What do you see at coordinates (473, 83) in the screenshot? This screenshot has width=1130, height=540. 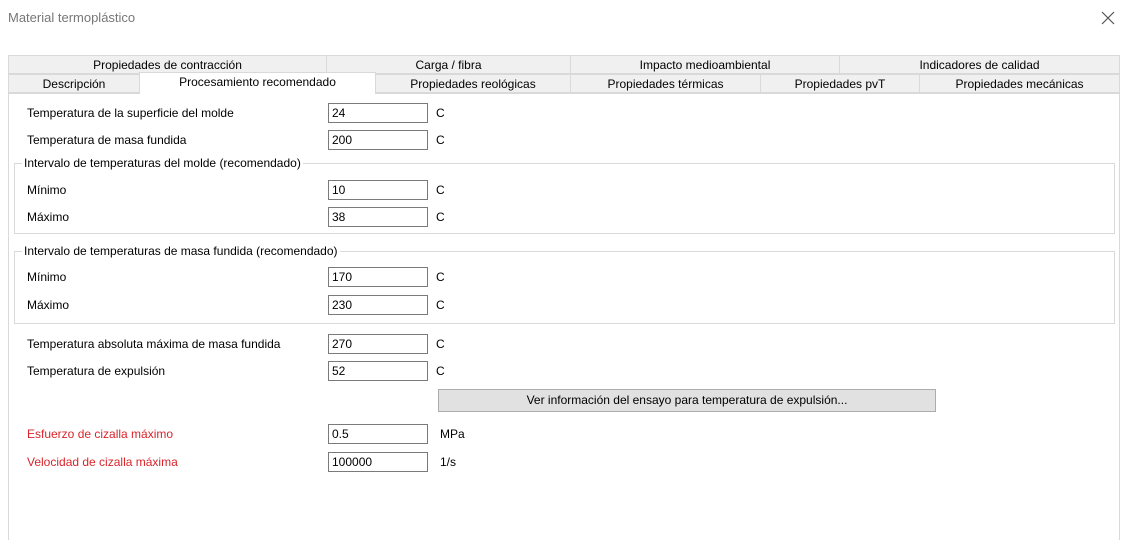 I see `tab-propiedades-reologicas: Propiedades reológicas` at bounding box center [473, 83].